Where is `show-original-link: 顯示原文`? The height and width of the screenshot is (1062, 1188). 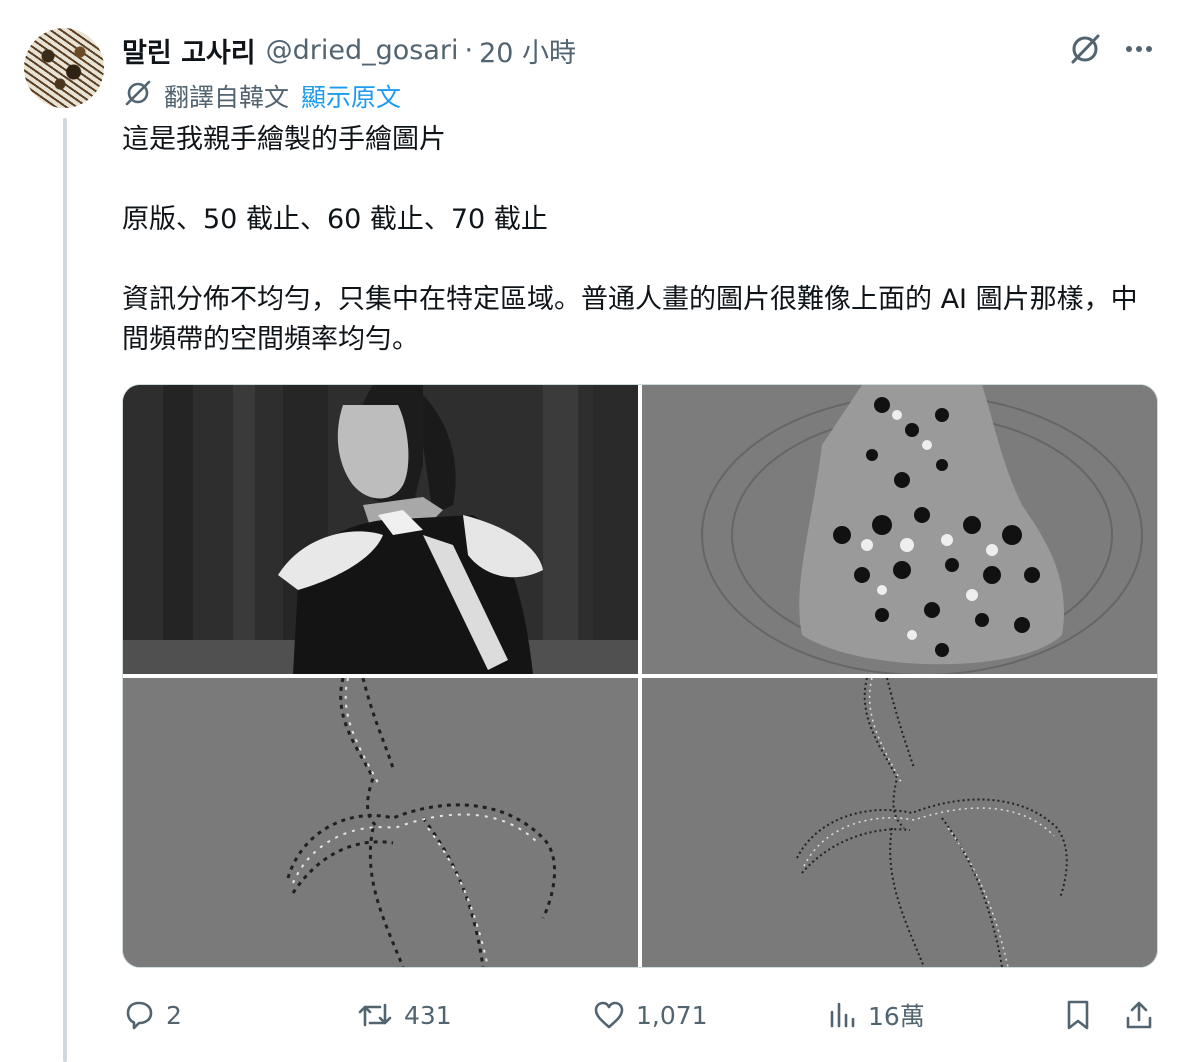
show-original-link: 顯示原文 is located at coordinates (351, 96).